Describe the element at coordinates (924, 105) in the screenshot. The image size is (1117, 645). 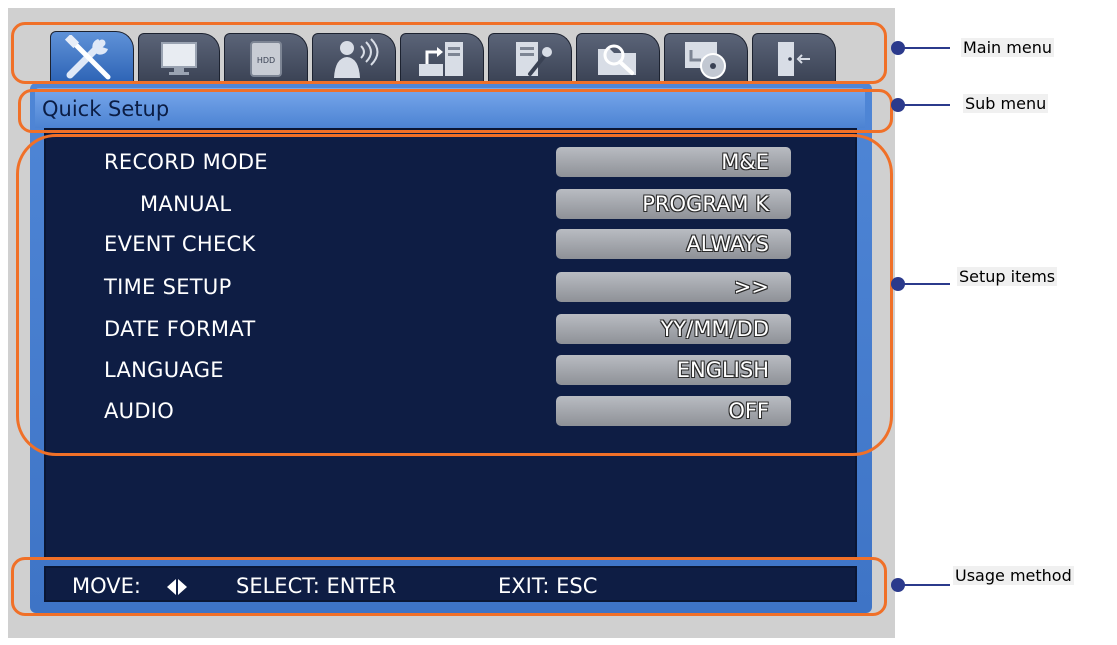
I see `callout-line-sub-menu` at that location.